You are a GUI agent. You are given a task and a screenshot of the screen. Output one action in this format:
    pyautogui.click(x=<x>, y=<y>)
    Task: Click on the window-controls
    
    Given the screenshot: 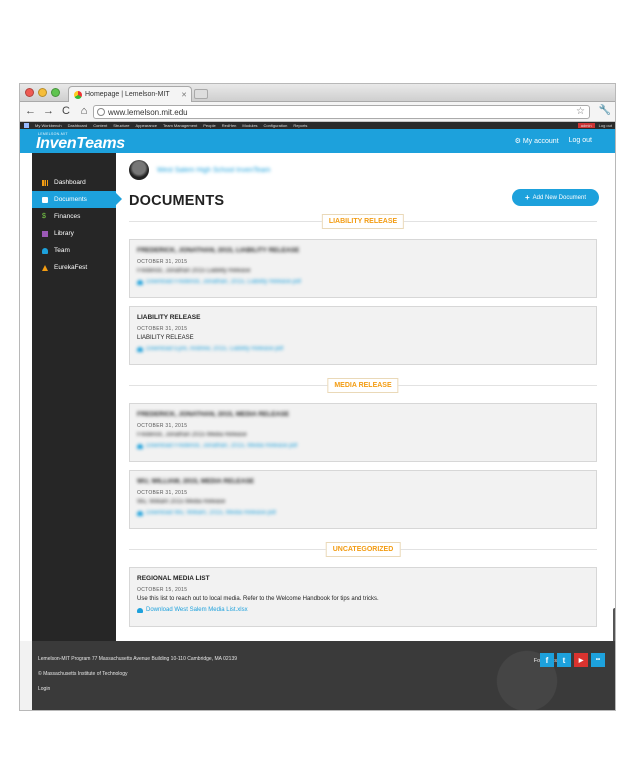 What is the action you would take?
    pyautogui.click(x=42, y=92)
    